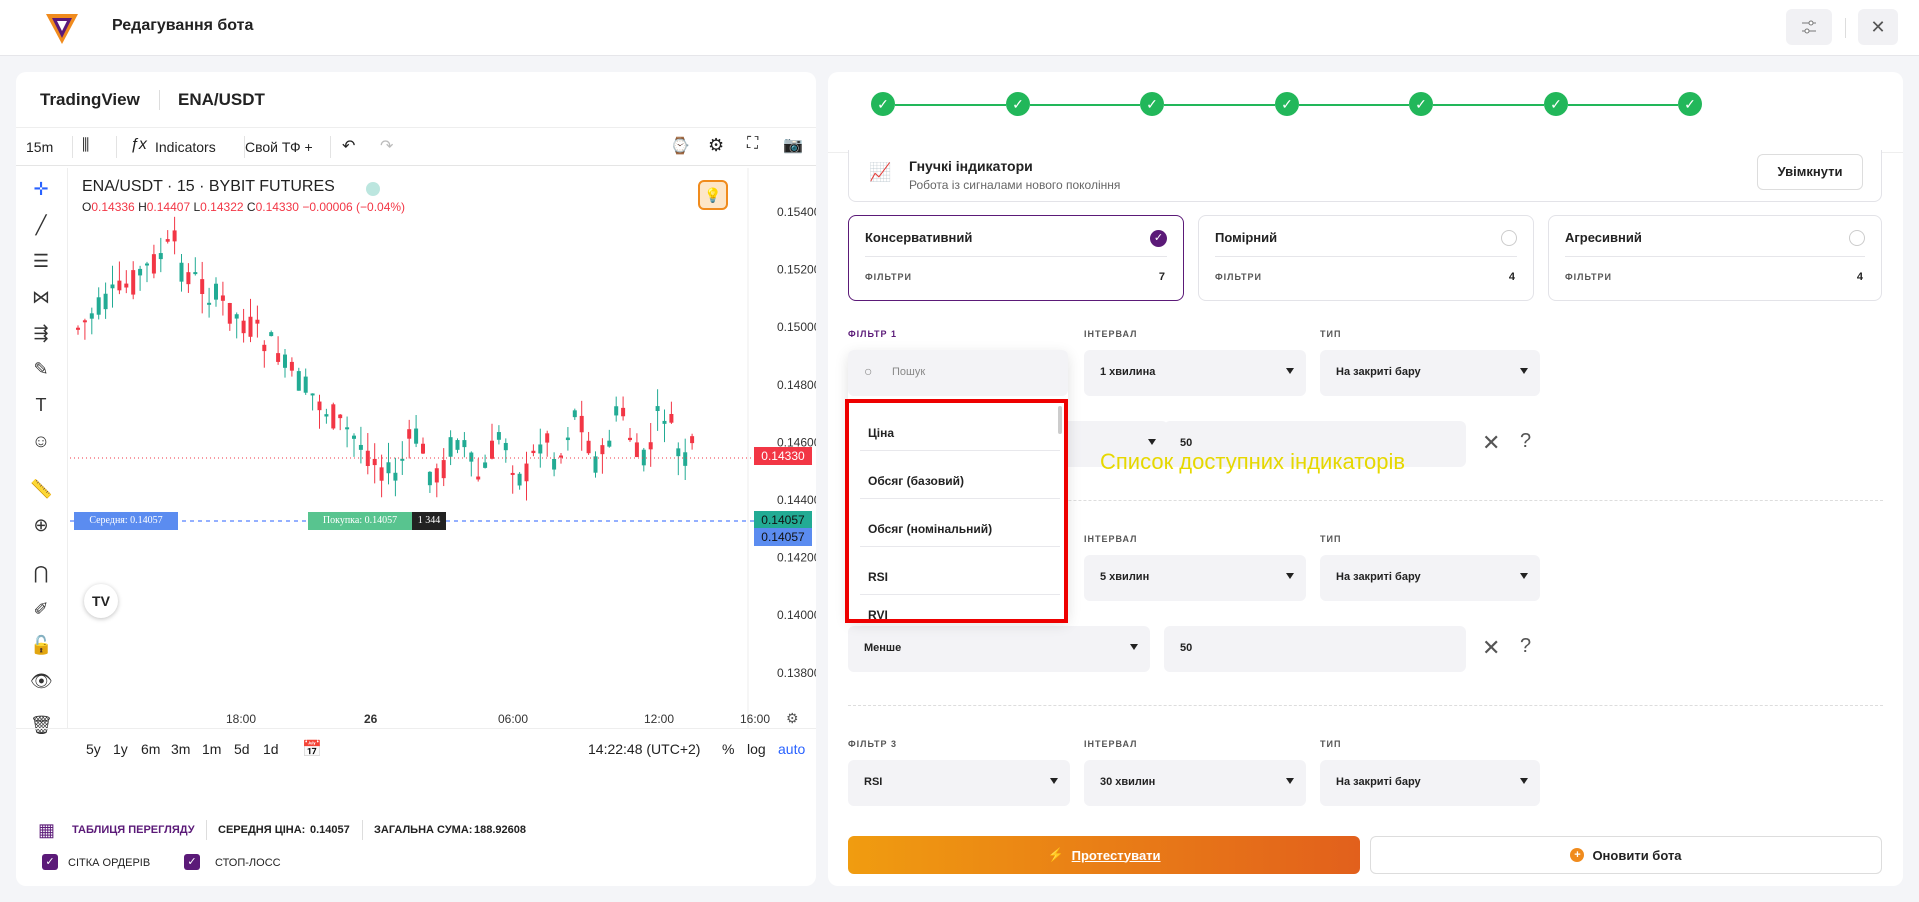  What do you see at coordinates (277, 207) in the screenshot?
I see `close-value: 0.14330` at bounding box center [277, 207].